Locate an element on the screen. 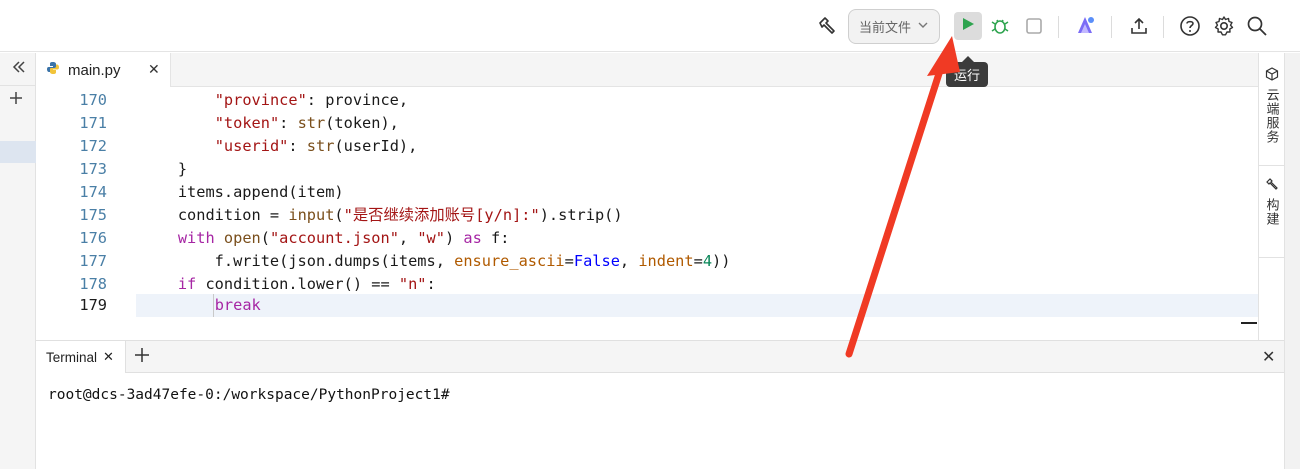  ai-assistant-icon is located at coordinates (1085, 26).